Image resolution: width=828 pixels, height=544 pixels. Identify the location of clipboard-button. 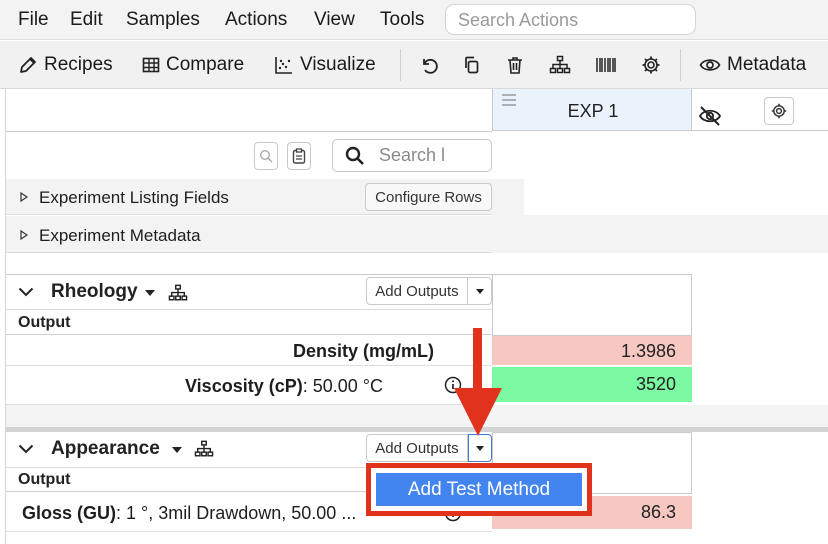
(299, 156).